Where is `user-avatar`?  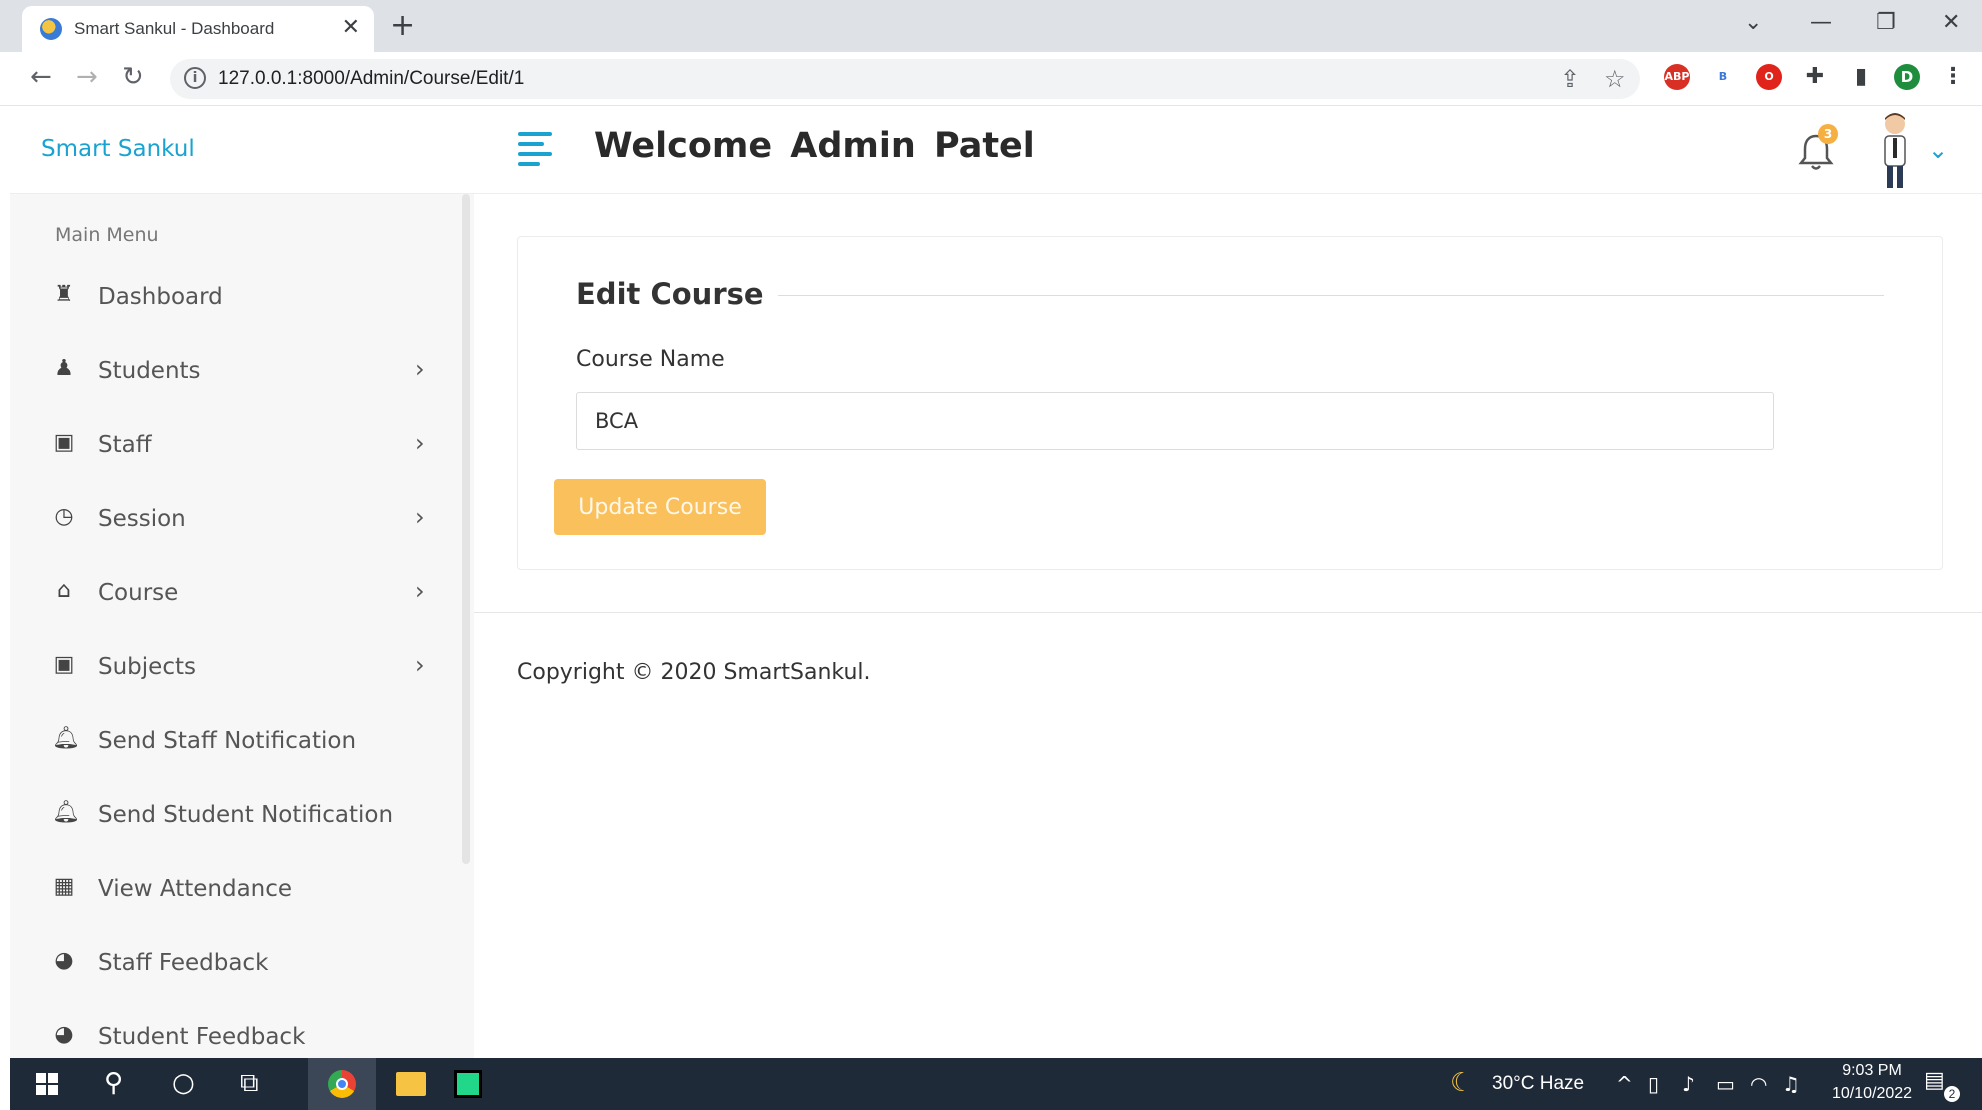 user-avatar is located at coordinates (1895, 150).